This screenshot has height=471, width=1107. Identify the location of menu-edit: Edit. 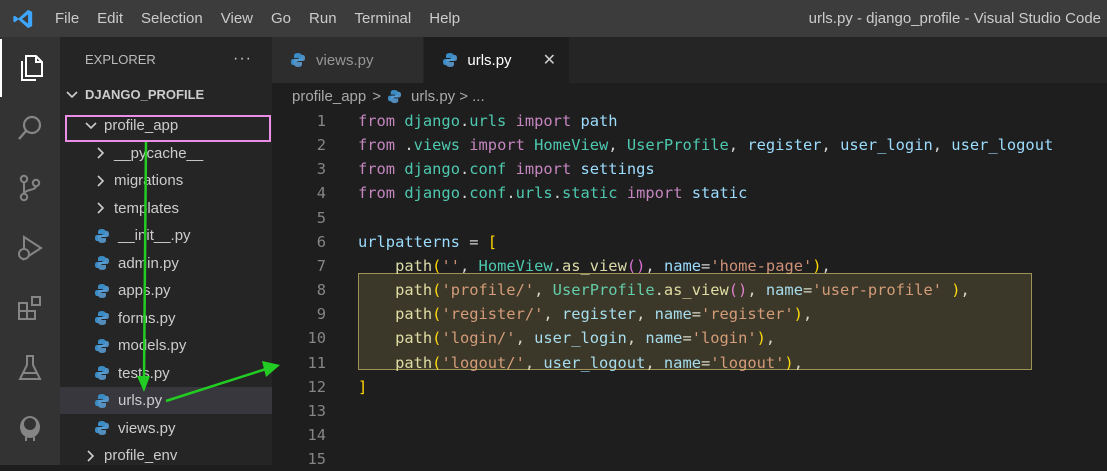
(110, 18).